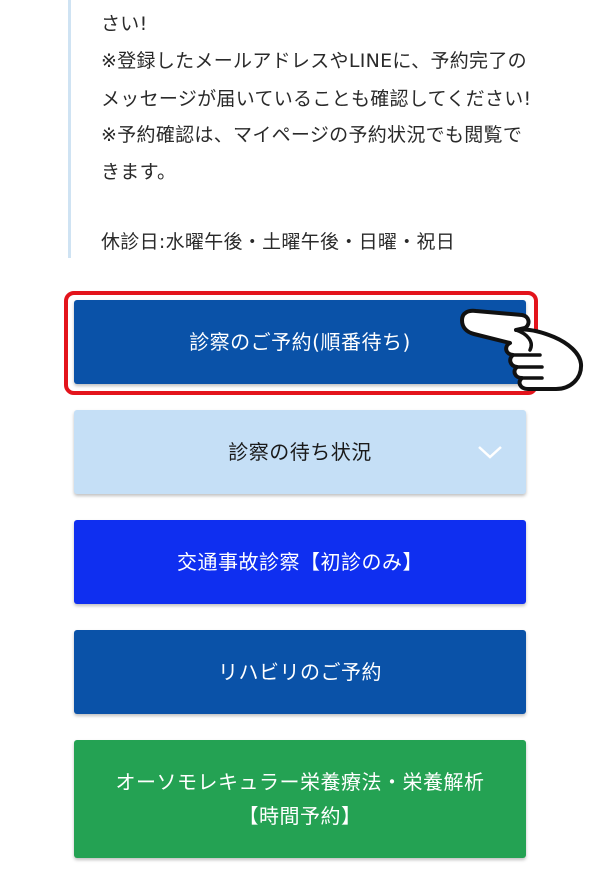 The width and height of the screenshot is (600, 880). I want to click on notice-line-3: メッセージが届いていることも確認してください!, so click(316, 99).